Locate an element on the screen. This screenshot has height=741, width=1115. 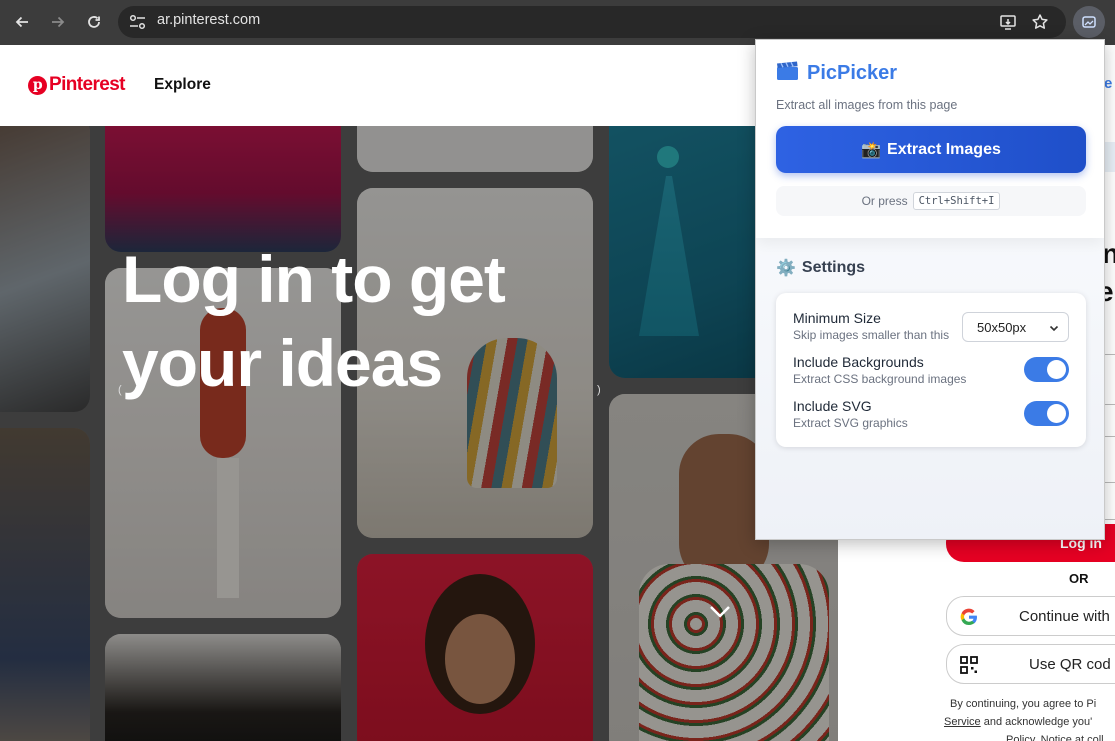
pinterest-logo: p Pinterest is located at coordinates (77, 85).